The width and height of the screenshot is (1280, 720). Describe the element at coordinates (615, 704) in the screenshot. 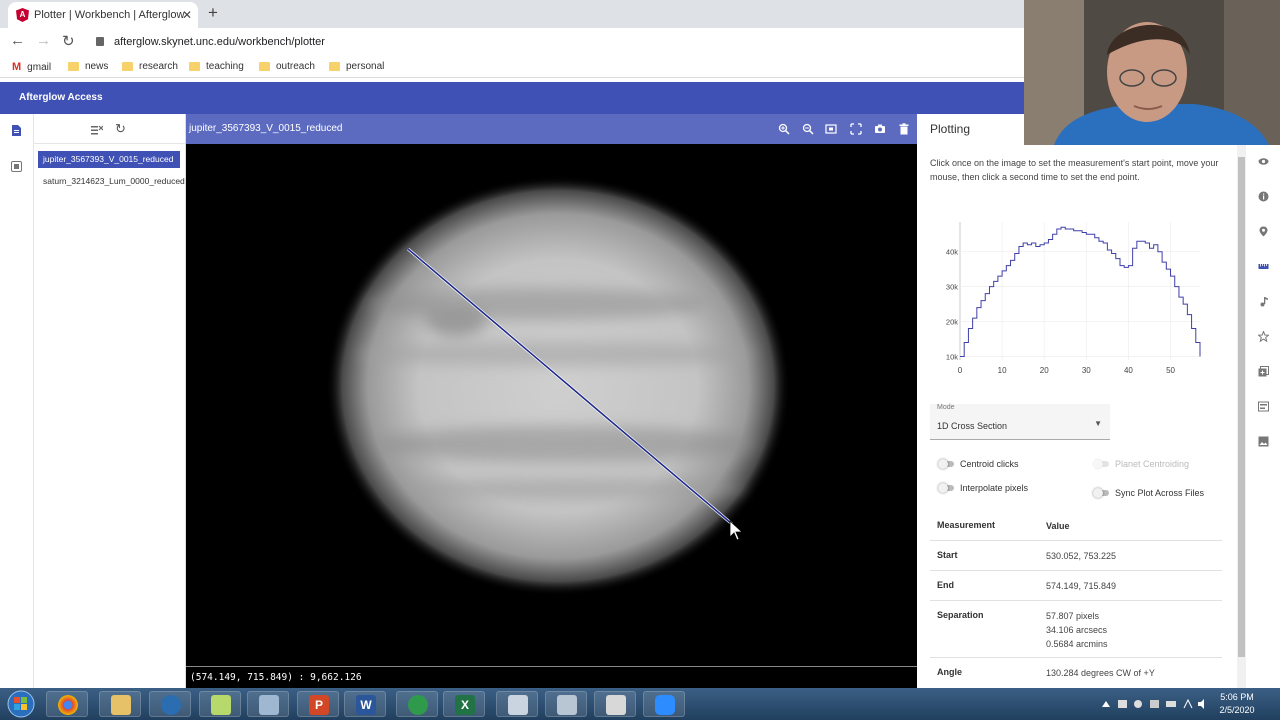

I see `taskbar-file` at that location.